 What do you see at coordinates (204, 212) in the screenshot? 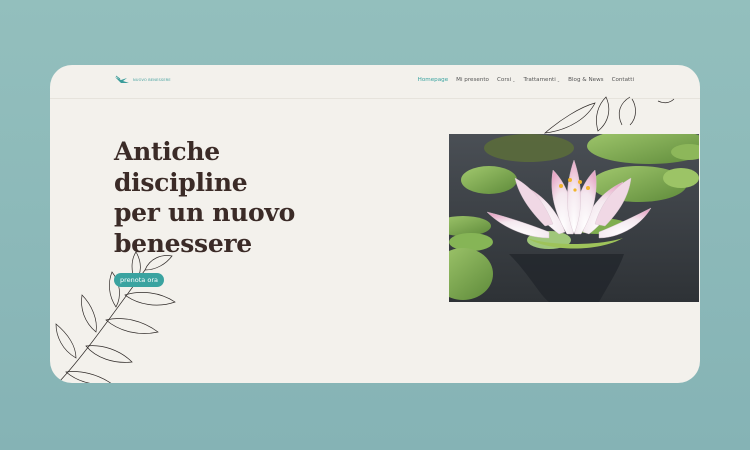
I see `hero-title-line: per un nuovo` at bounding box center [204, 212].